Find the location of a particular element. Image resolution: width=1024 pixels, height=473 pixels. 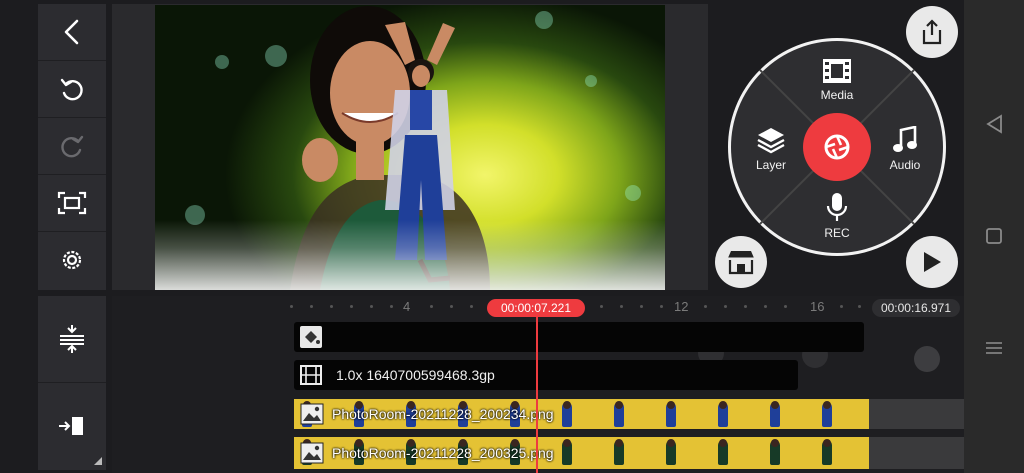

jump-to-end-button is located at coordinates (72, 426).